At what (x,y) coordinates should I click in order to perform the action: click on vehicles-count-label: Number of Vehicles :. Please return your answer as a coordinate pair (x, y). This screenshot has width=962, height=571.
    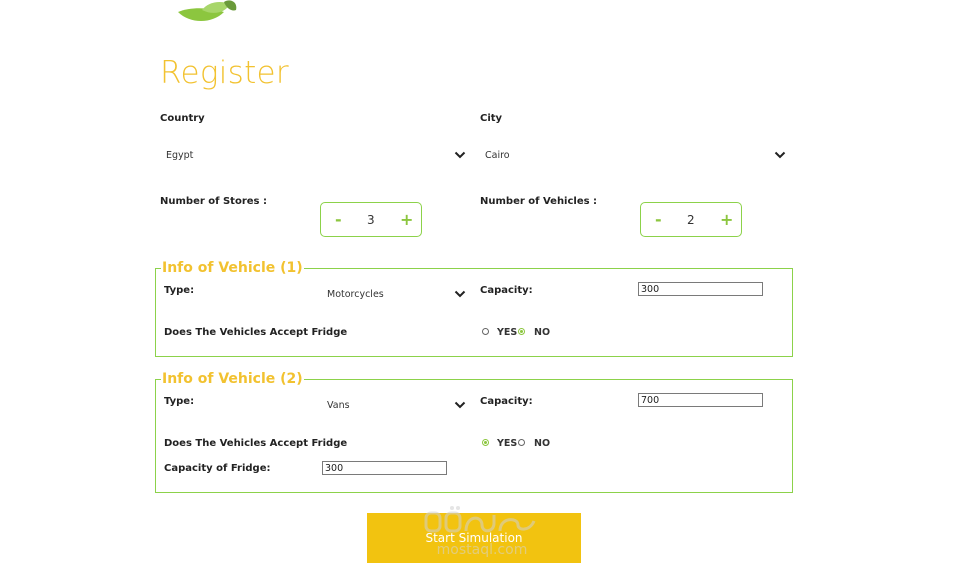
    Looking at the image, I should click on (539, 201).